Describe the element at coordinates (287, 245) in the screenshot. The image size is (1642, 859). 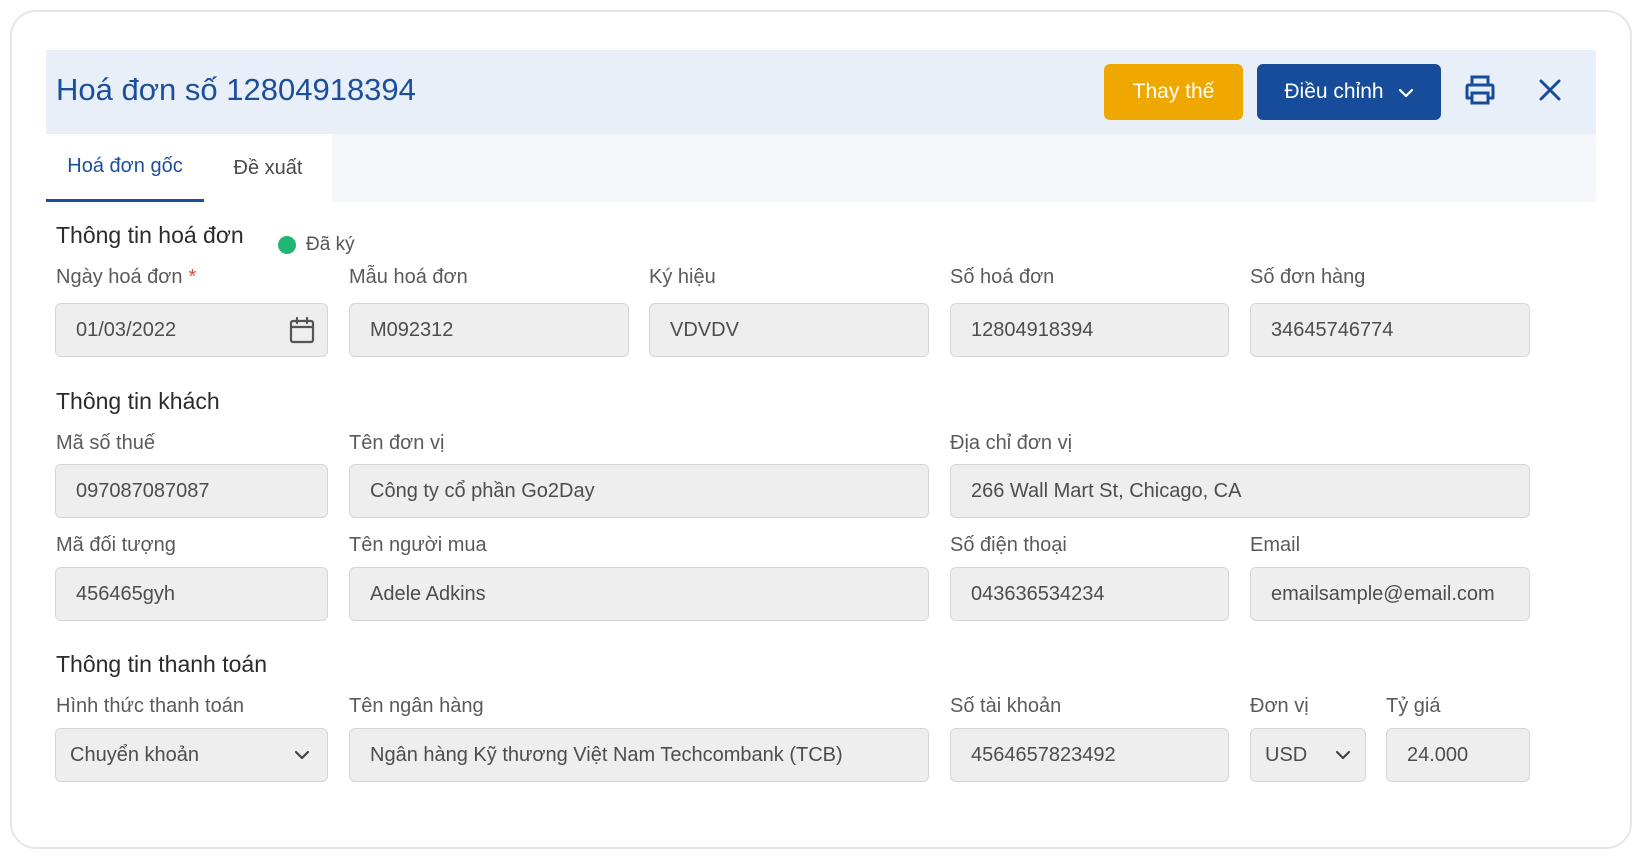
I see `status-dot` at that location.